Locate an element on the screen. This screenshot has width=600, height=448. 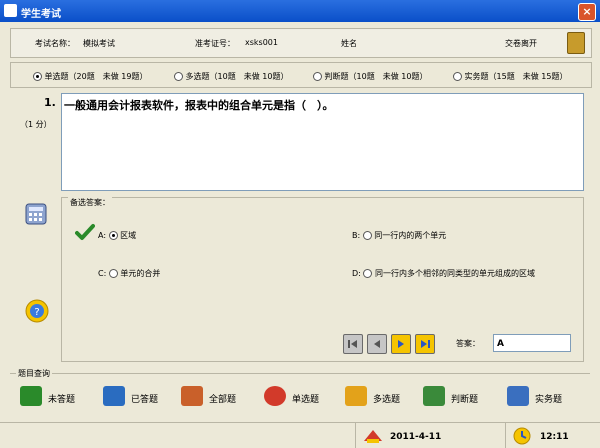
title-bar: 学生考试 × is located at coordinates (300, 11).